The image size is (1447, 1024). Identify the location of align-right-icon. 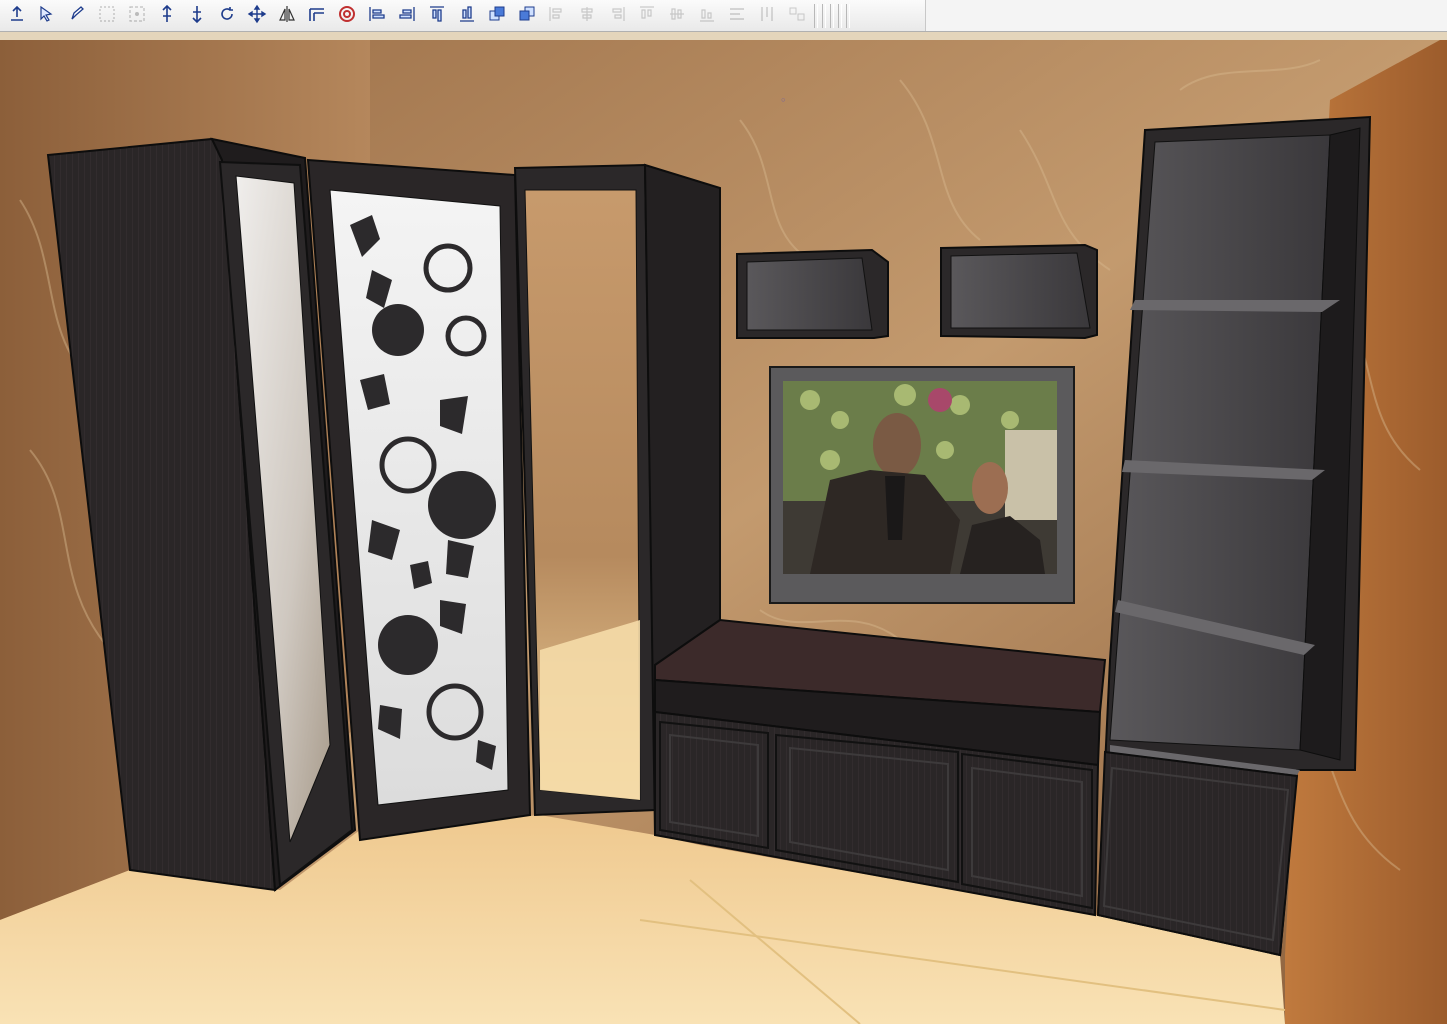
(407, 16).